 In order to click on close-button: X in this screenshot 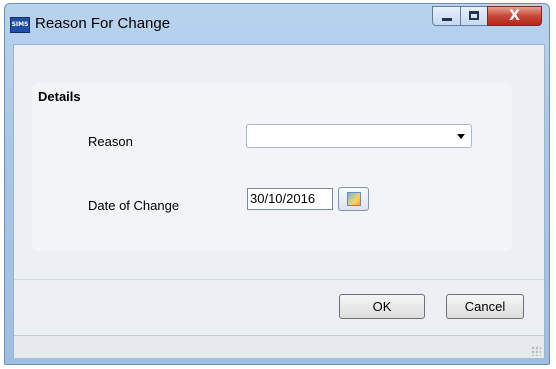, I will do `click(514, 16)`.